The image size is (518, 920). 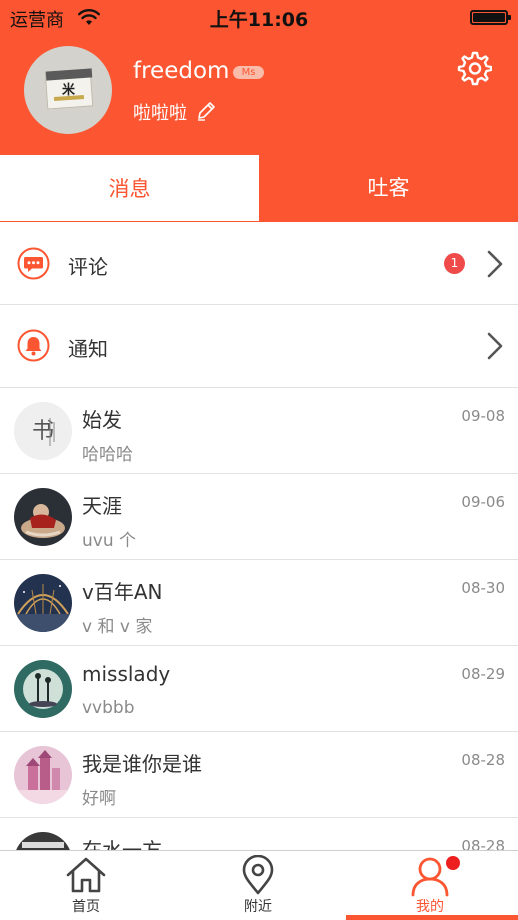 What do you see at coordinates (388, 187) in the screenshot?
I see `tab-tuke: 吐客` at bounding box center [388, 187].